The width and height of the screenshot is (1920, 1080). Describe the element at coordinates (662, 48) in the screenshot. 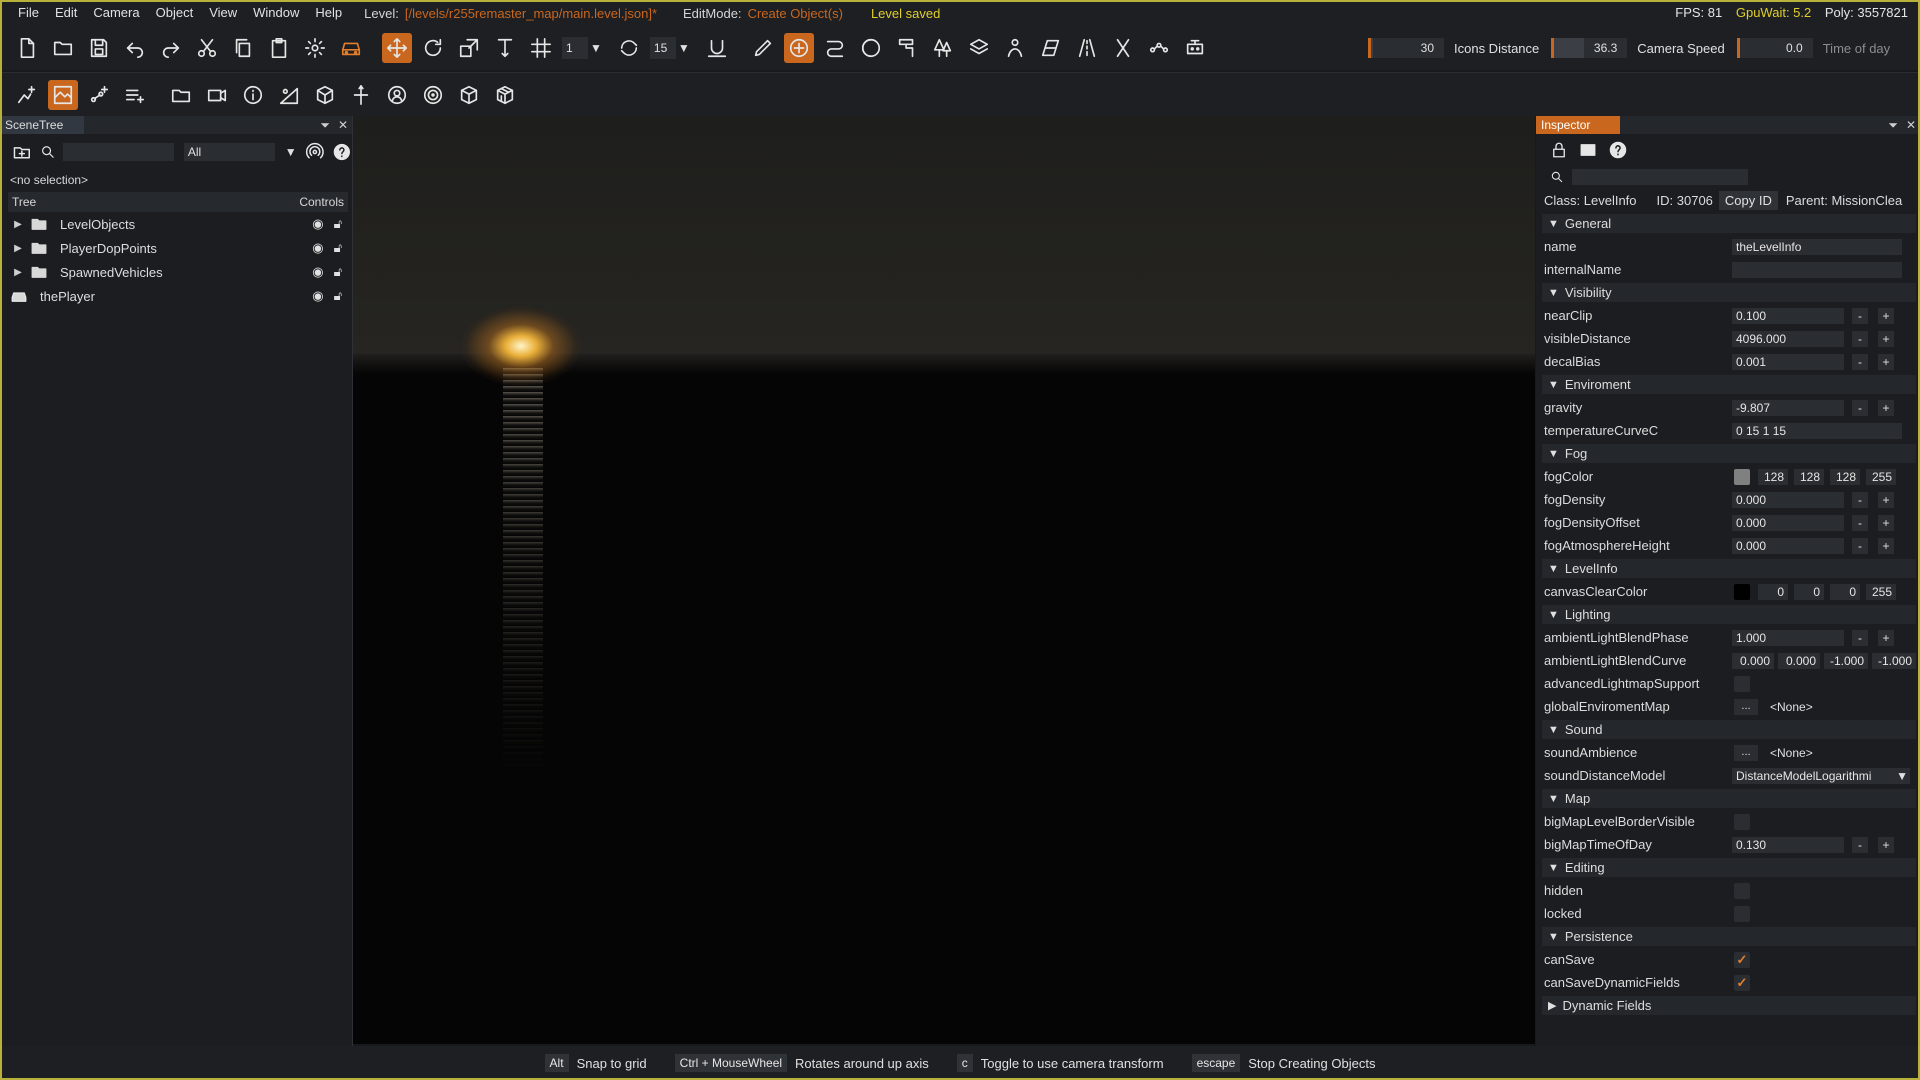

I see `rotation-snap-value: 15` at that location.